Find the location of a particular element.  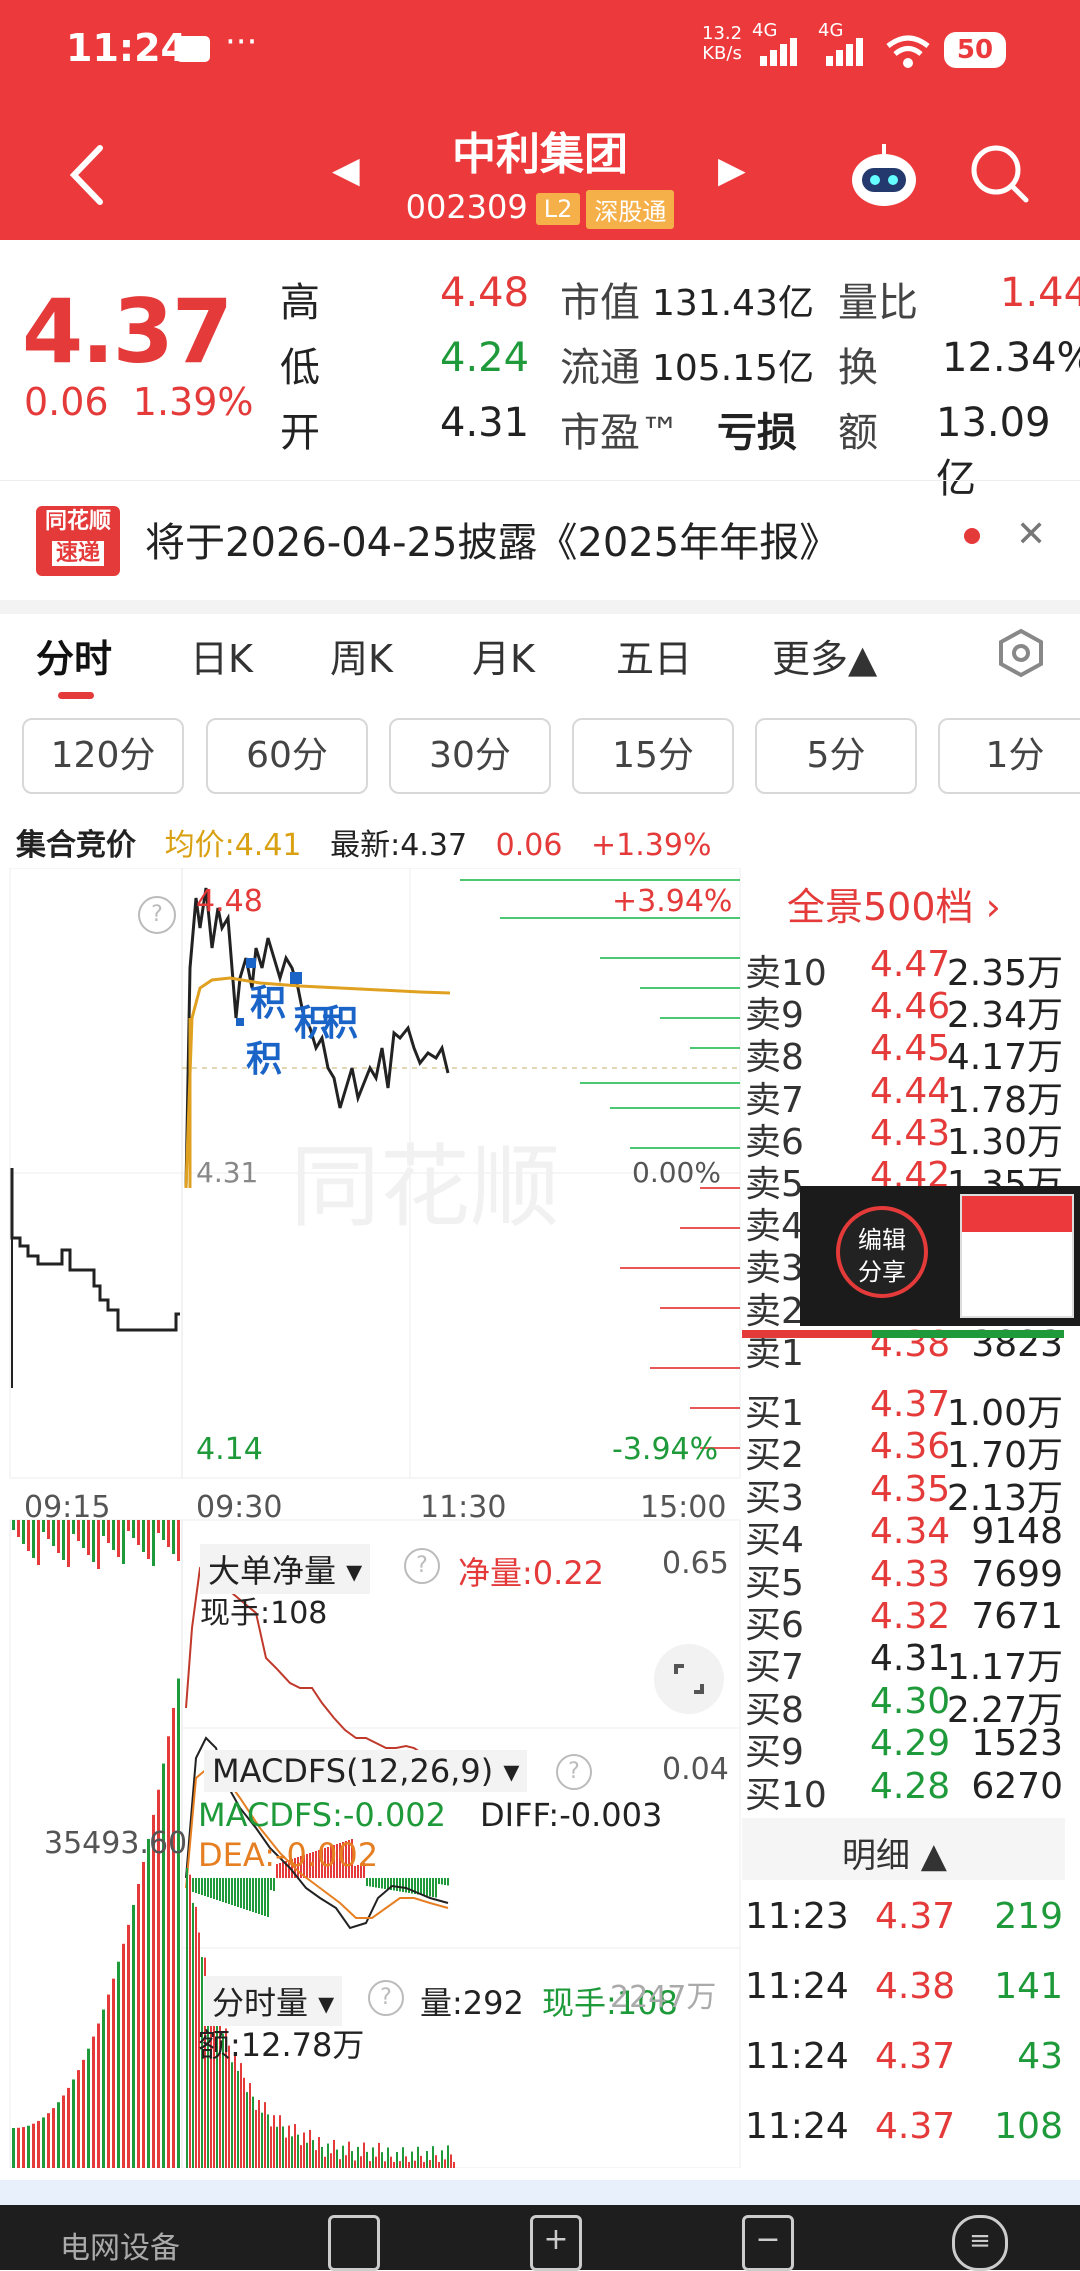

detail-header: 明细 ▲ is located at coordinates (903, 1849).